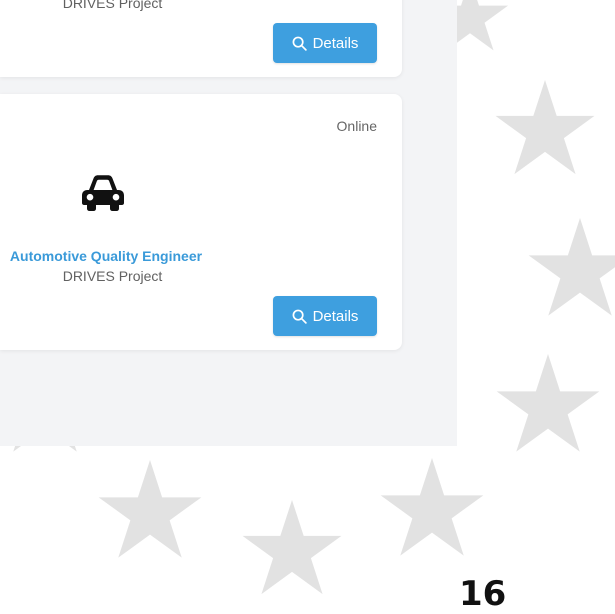  What do you see at coordinates (201, 38) in the screenshot?
I see `job-card: DRIVES Project Details` at bounding box center [201, 38].